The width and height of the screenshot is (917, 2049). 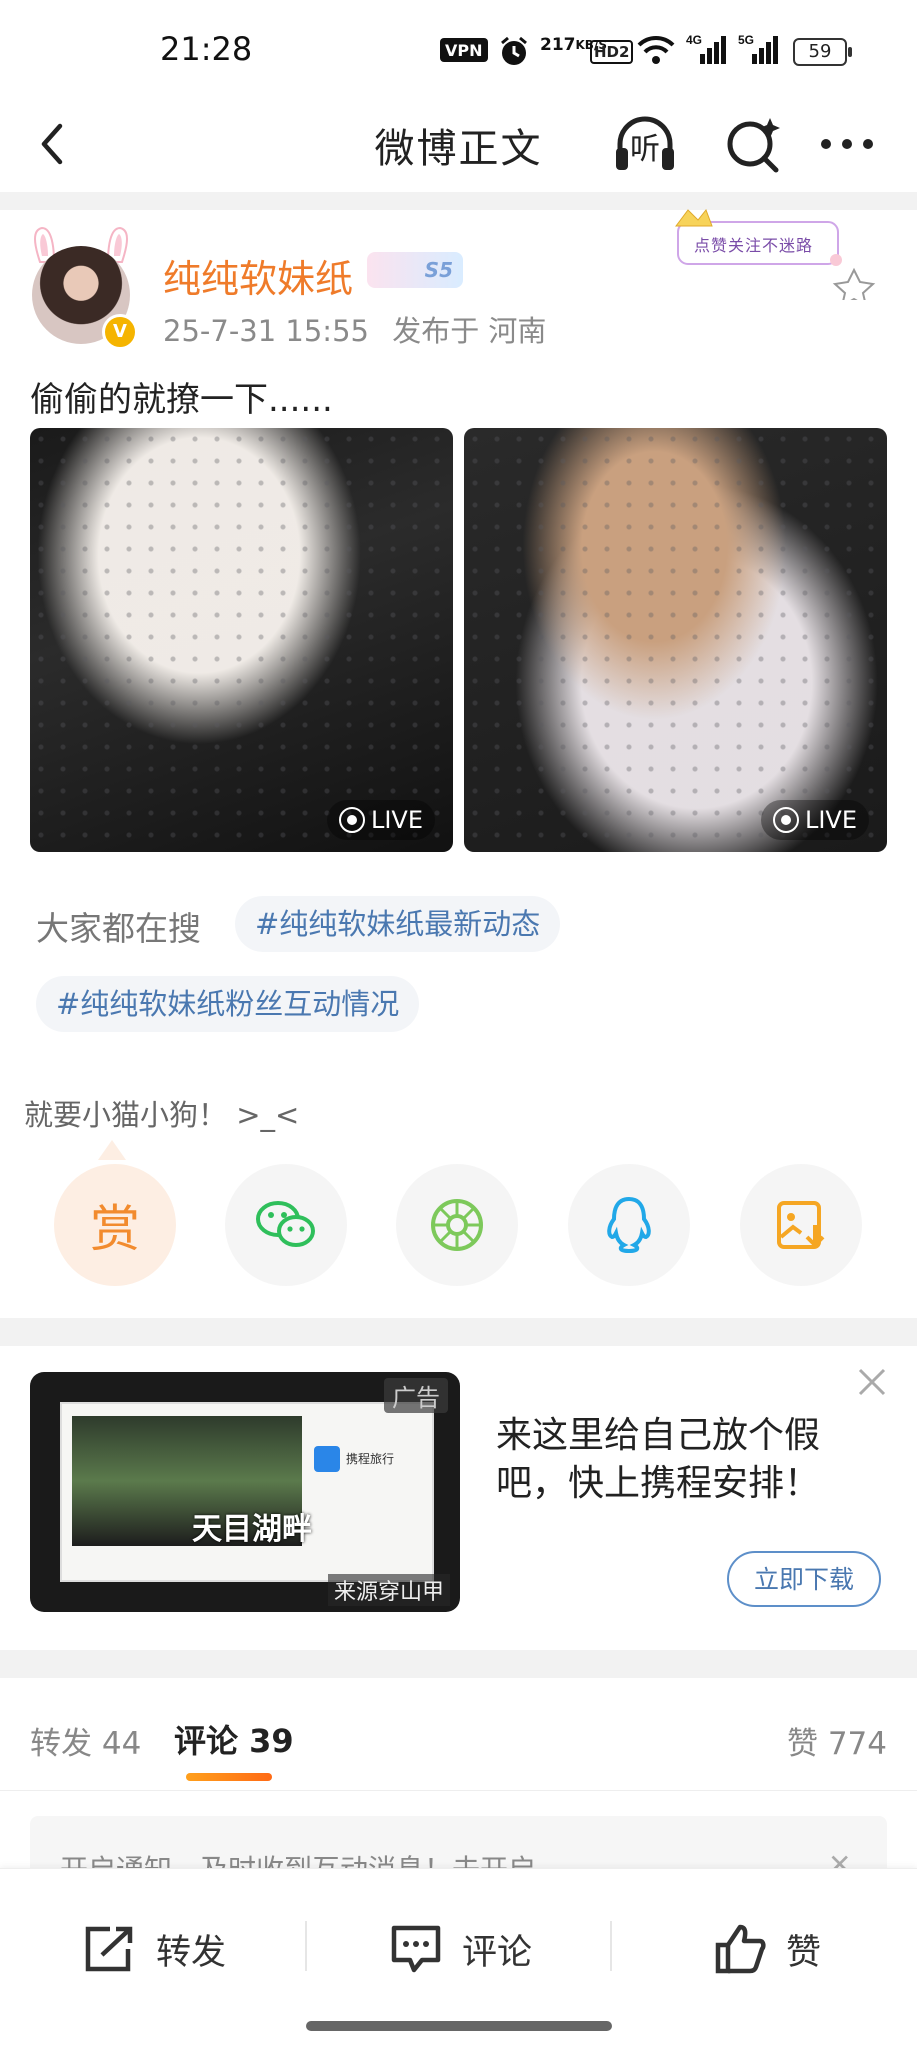 What do you see at coordinates (656, 49) in the screenshot?
I see `wifi-icon` at bounding box center [656, 49].